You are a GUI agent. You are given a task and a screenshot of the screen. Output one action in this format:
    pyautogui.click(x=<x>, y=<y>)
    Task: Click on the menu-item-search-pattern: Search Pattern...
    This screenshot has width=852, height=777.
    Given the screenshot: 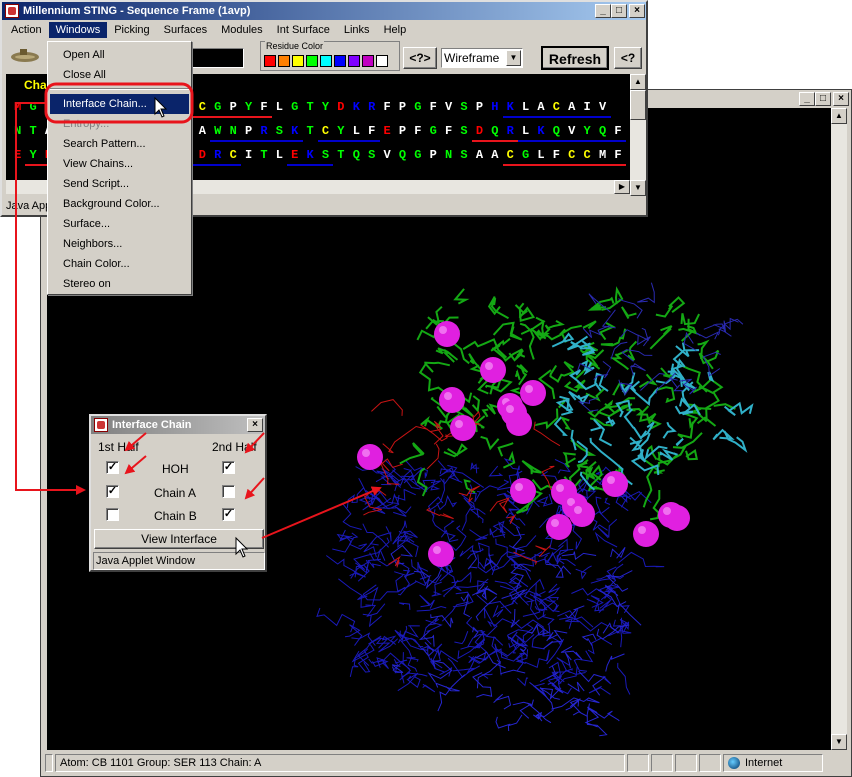 What is the action you would take?
    pyautogui.click(x=119, y=144)
    